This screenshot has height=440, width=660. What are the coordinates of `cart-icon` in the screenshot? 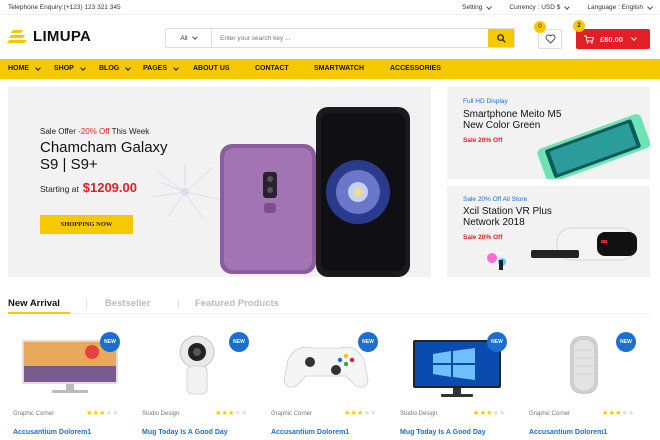 It's located at (589, 39).